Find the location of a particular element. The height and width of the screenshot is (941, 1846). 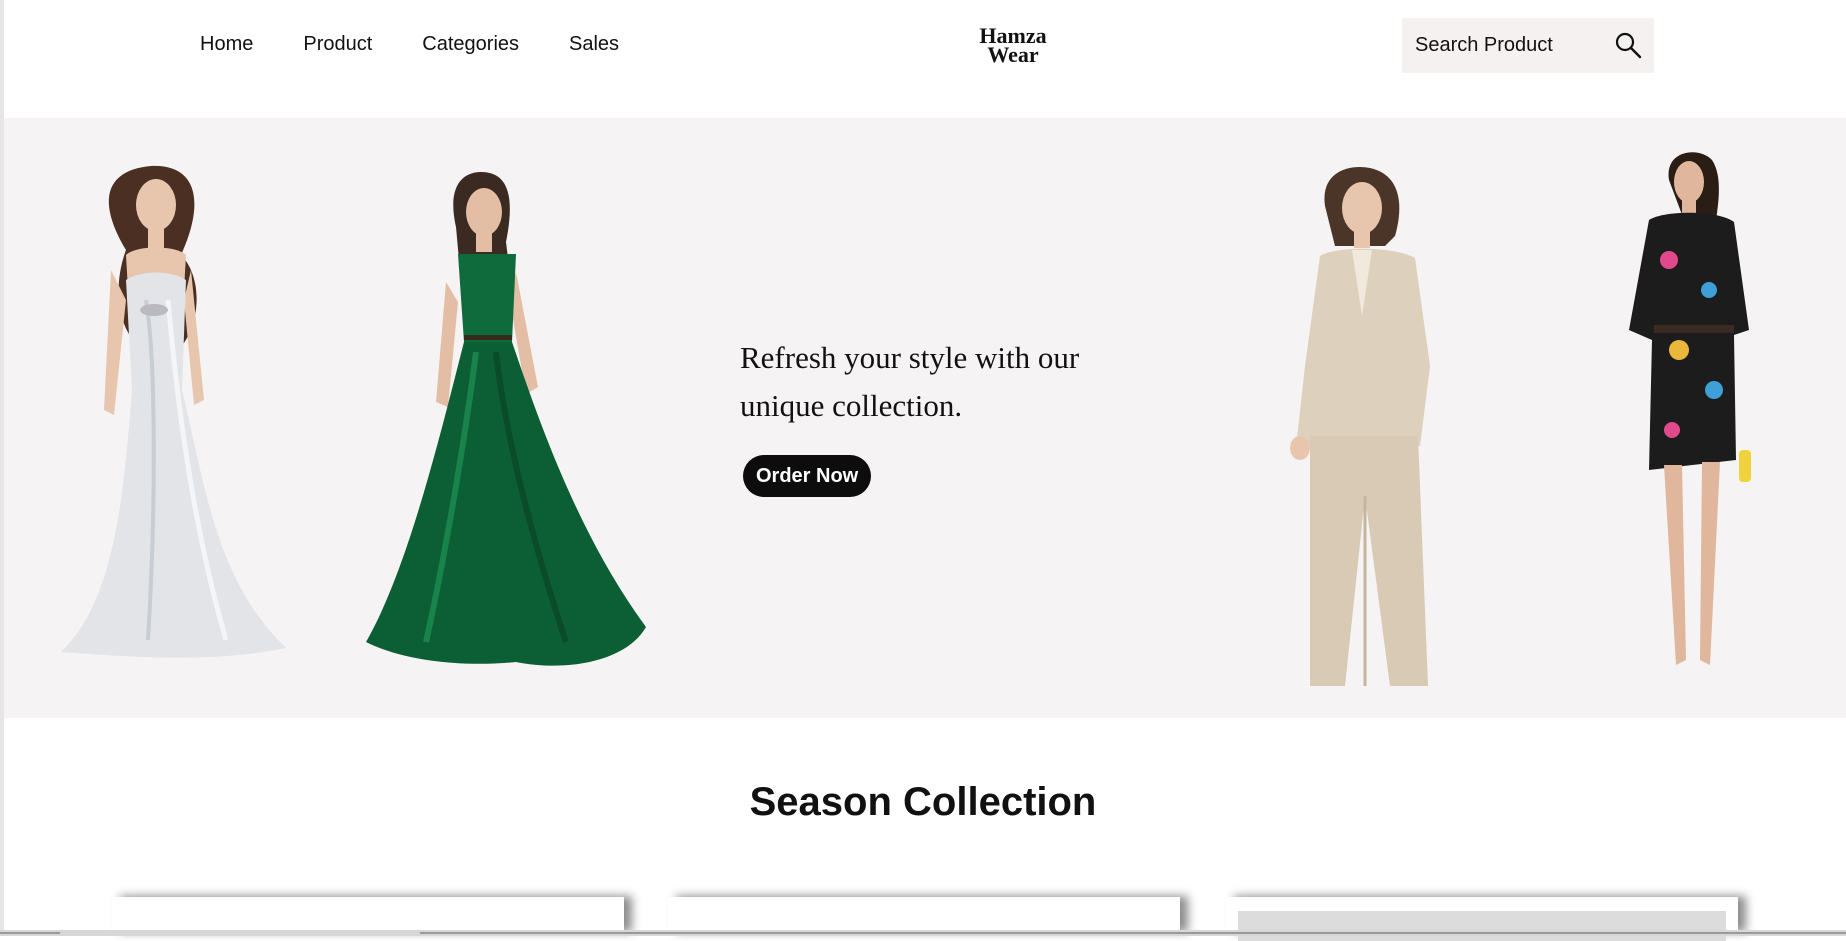

model-white-gown-image is located at coordinates (173, 411).